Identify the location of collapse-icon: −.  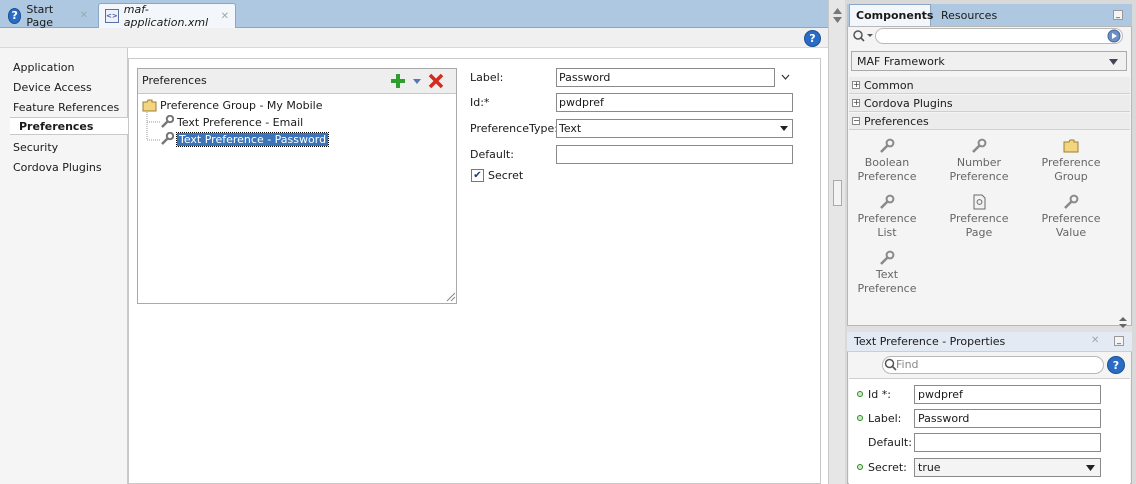
(856, 120).